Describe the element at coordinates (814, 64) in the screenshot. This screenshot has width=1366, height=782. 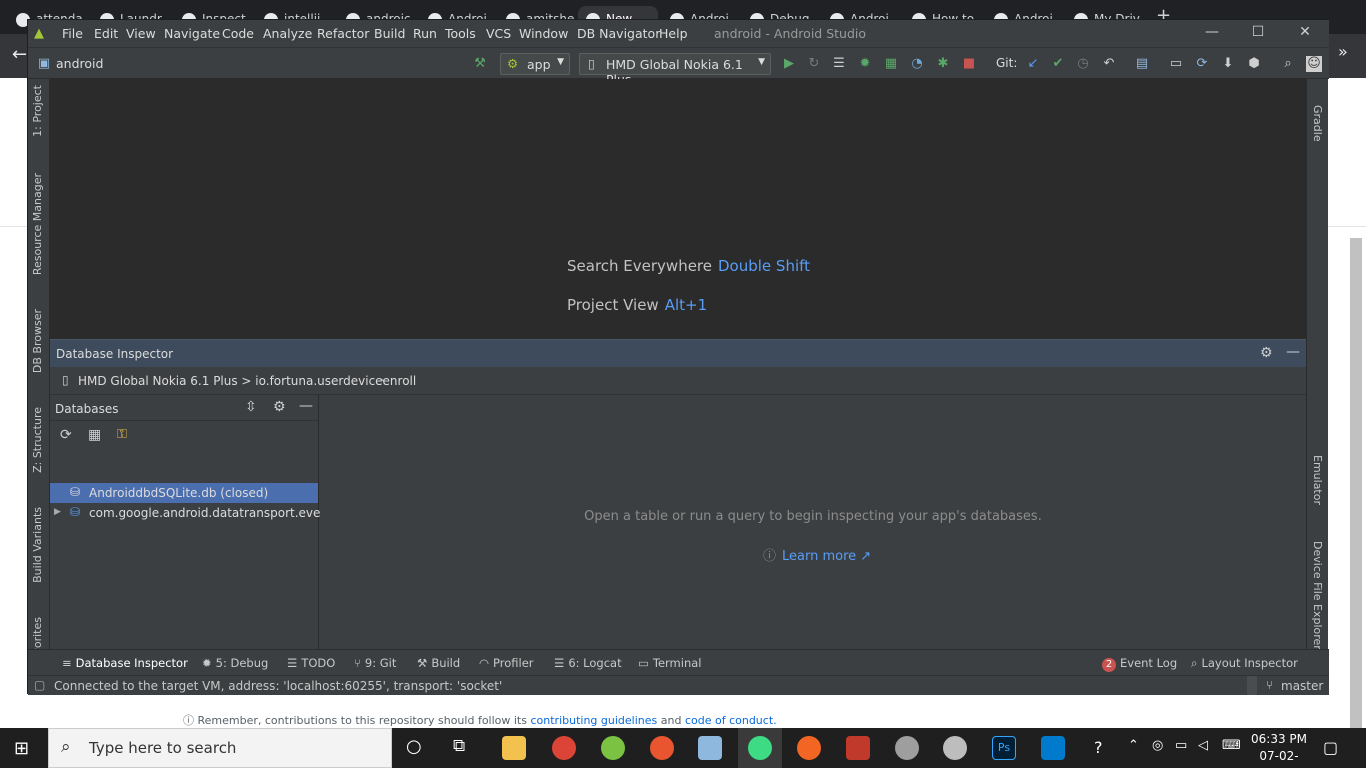
I see `rerun-icon: ↻` at that location.